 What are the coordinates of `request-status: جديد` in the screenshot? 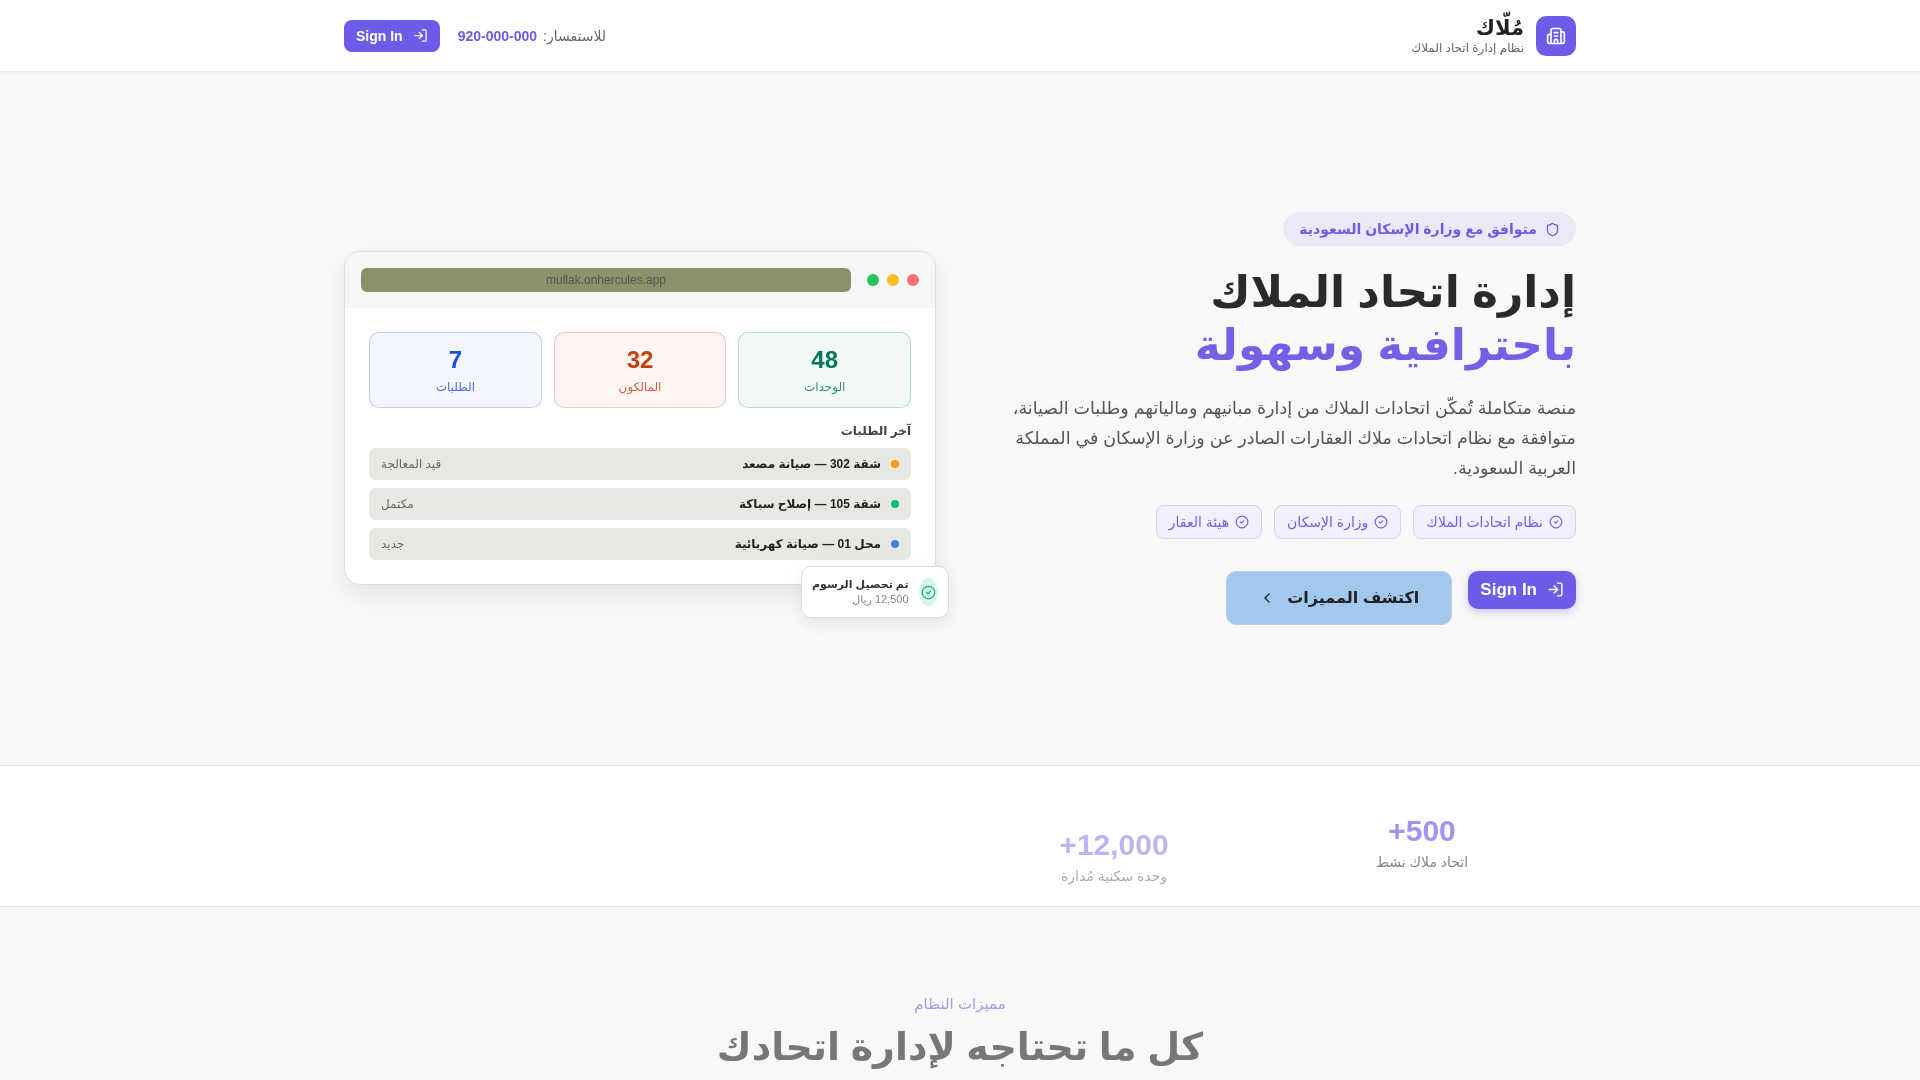 It's located at (393, 544).